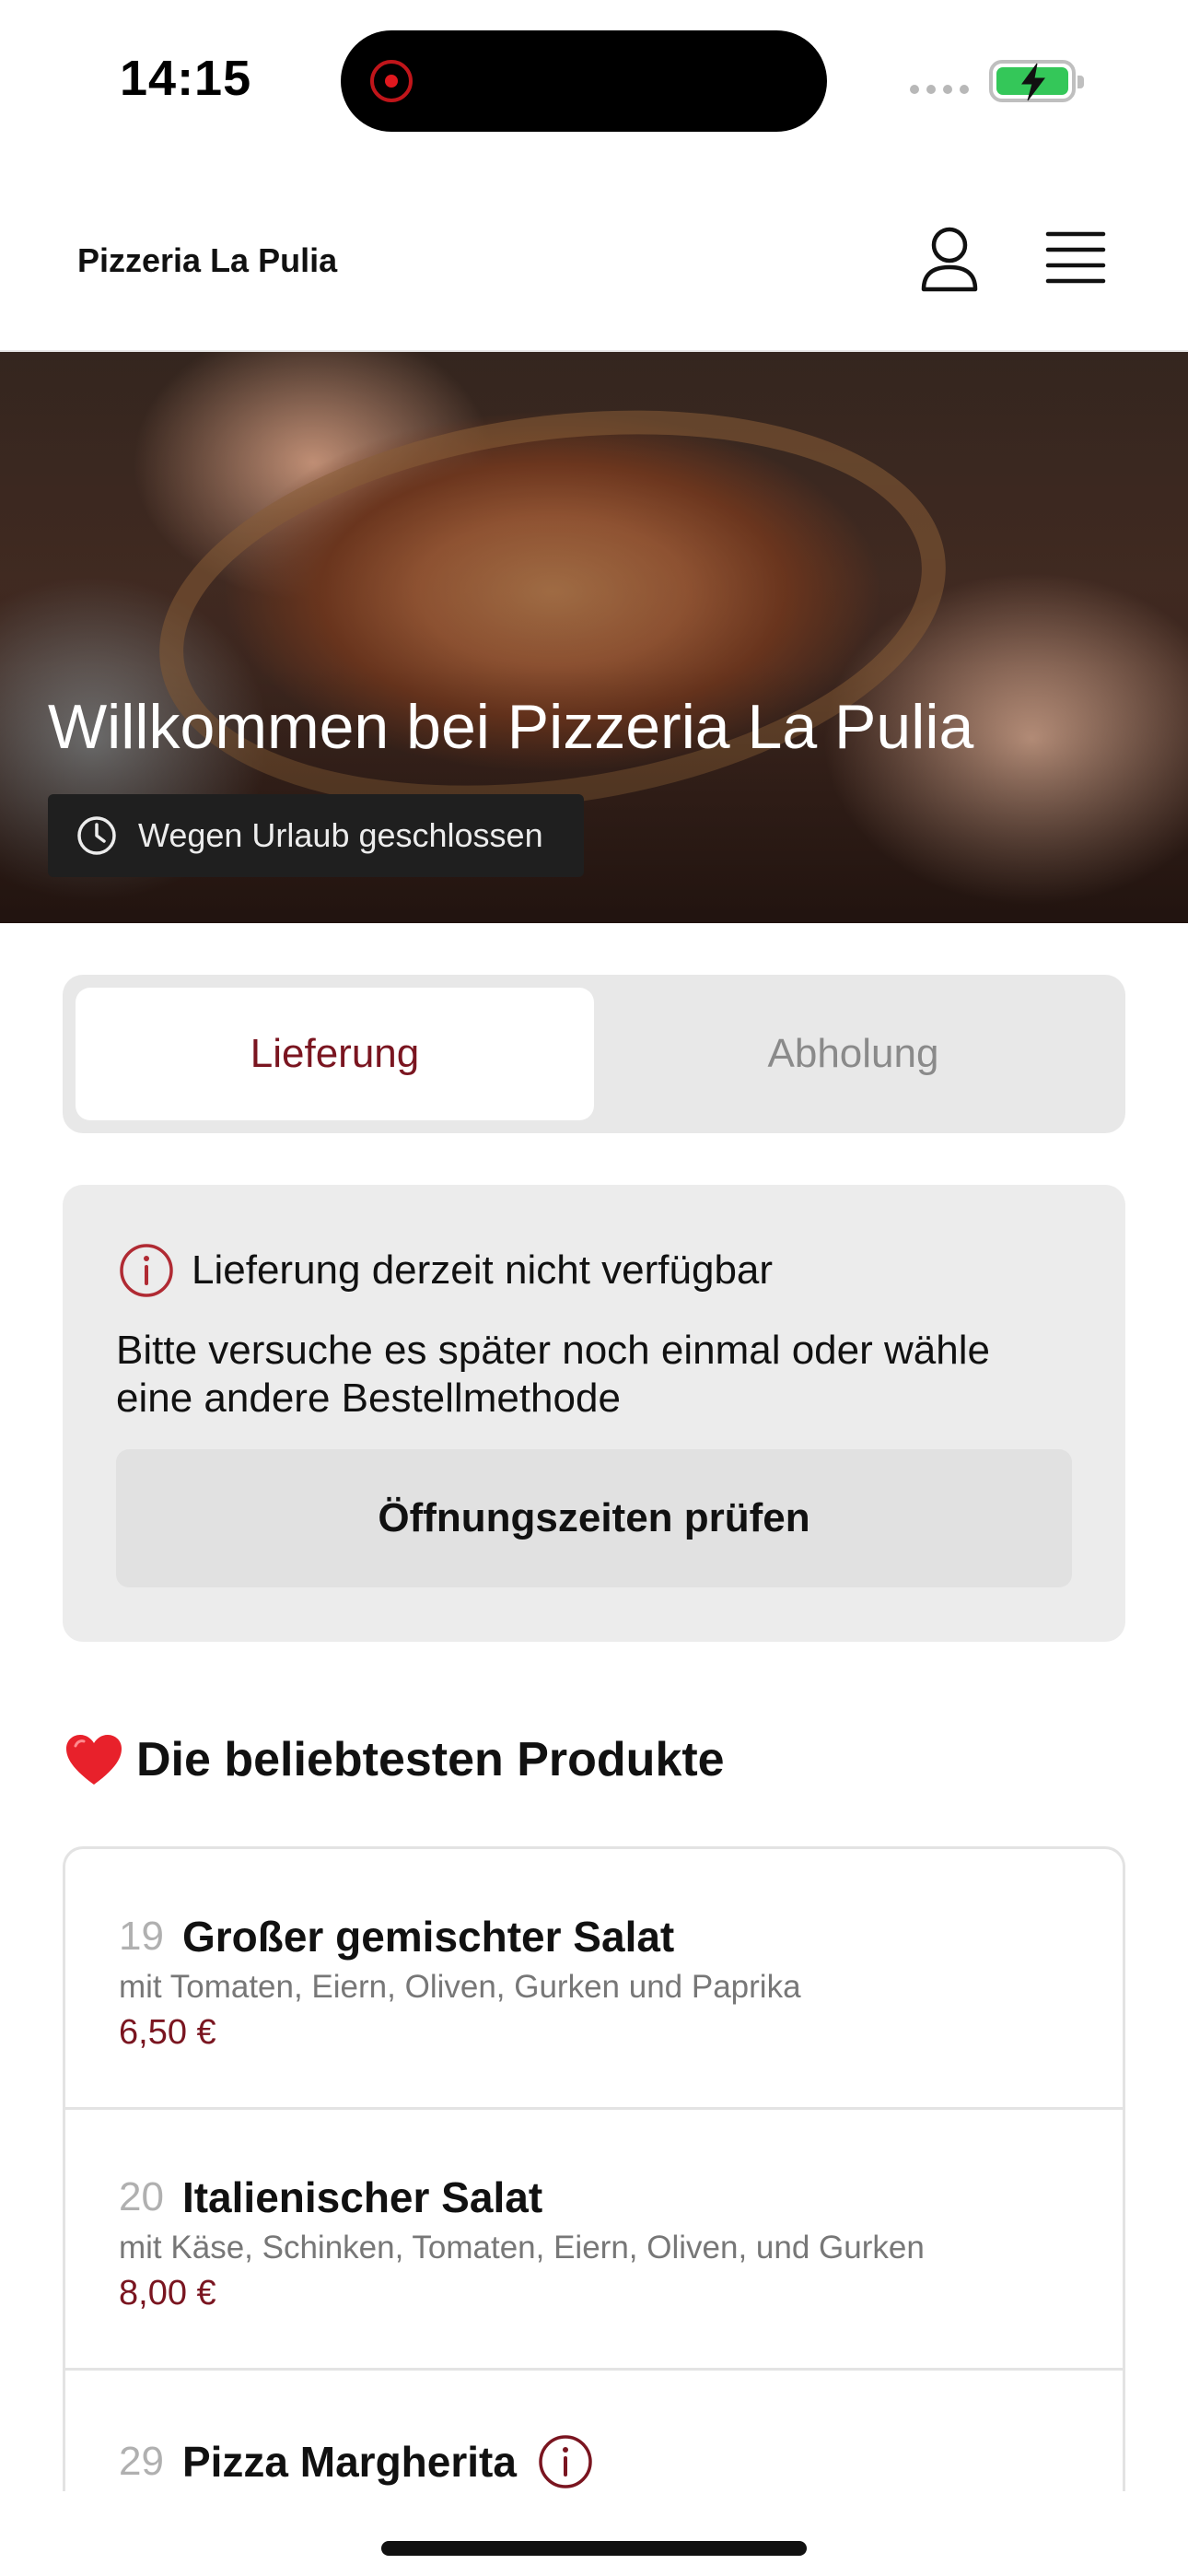  What do you see at coordinates (335, 1054) in the screenshot?
I see `tab-delivery: Lieferung` at bounding box center [335, 1054].